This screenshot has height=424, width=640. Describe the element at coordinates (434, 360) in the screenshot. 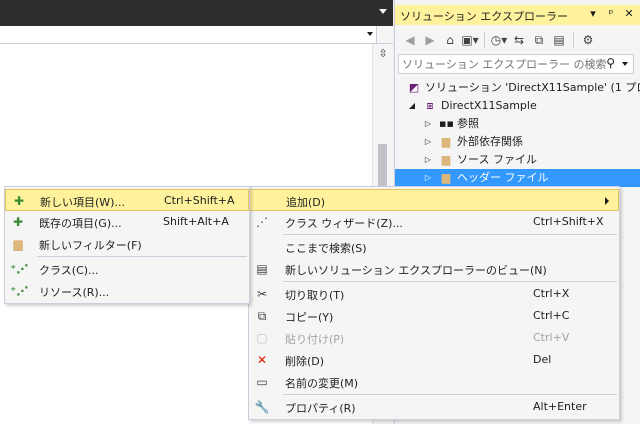

I see `menu-item-delete: ✕ 削除(D) Del` at that location.